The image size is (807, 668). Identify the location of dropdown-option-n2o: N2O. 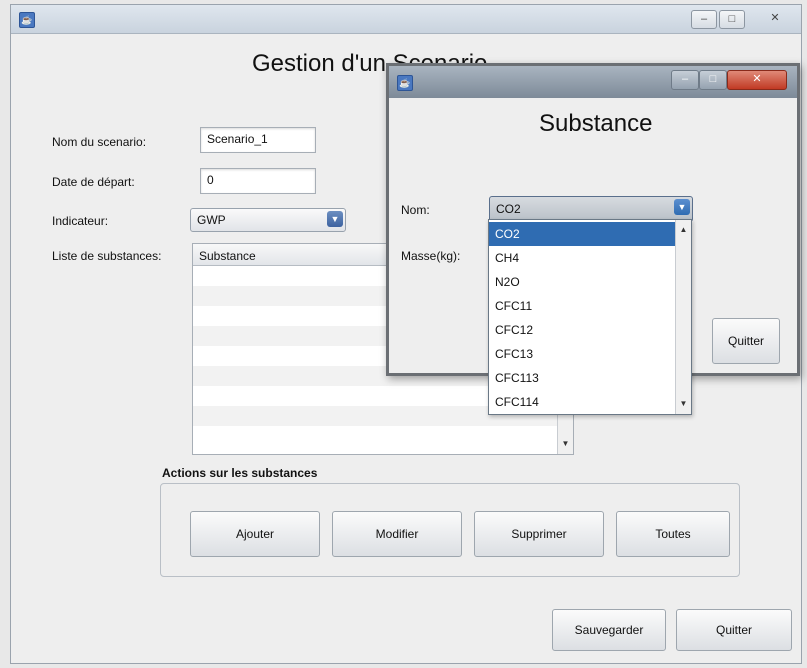
(582, 282).